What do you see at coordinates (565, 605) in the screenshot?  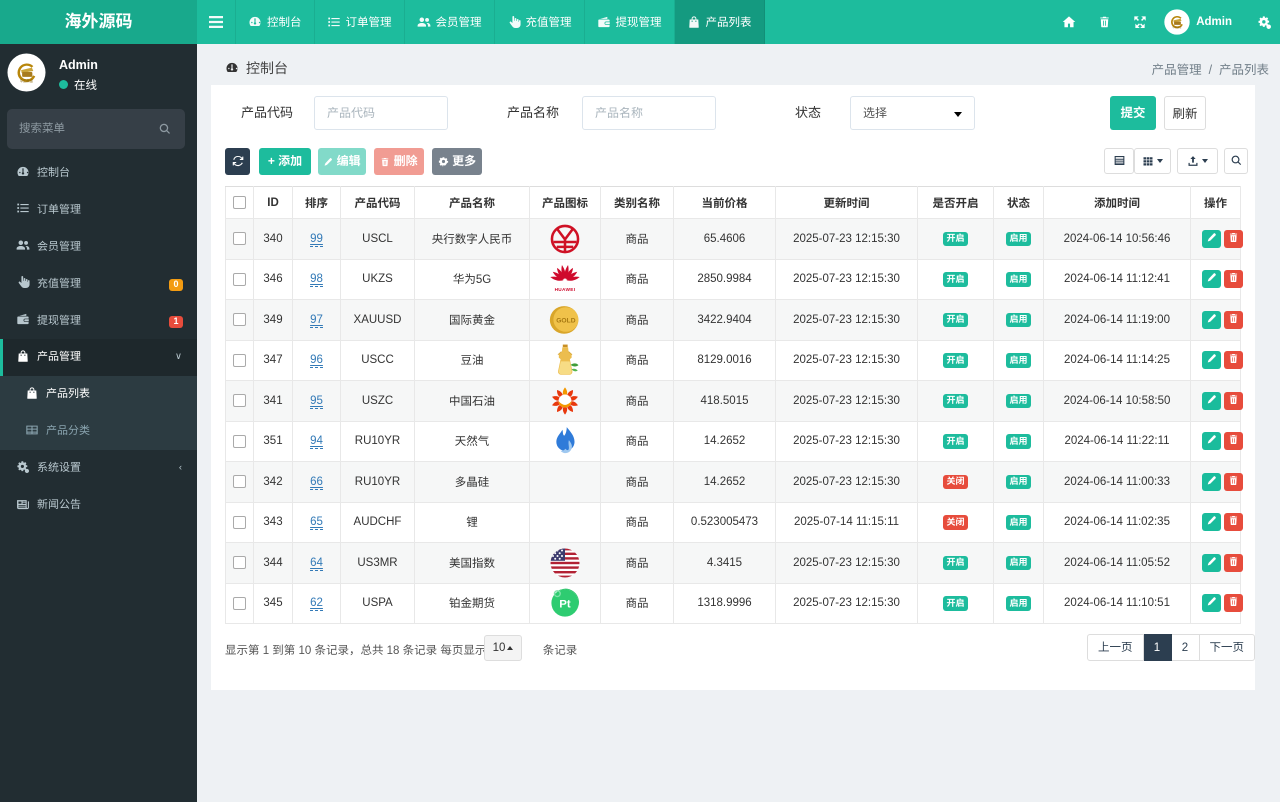 I see `svg-text: Pt` at bounding box center [565, 605].